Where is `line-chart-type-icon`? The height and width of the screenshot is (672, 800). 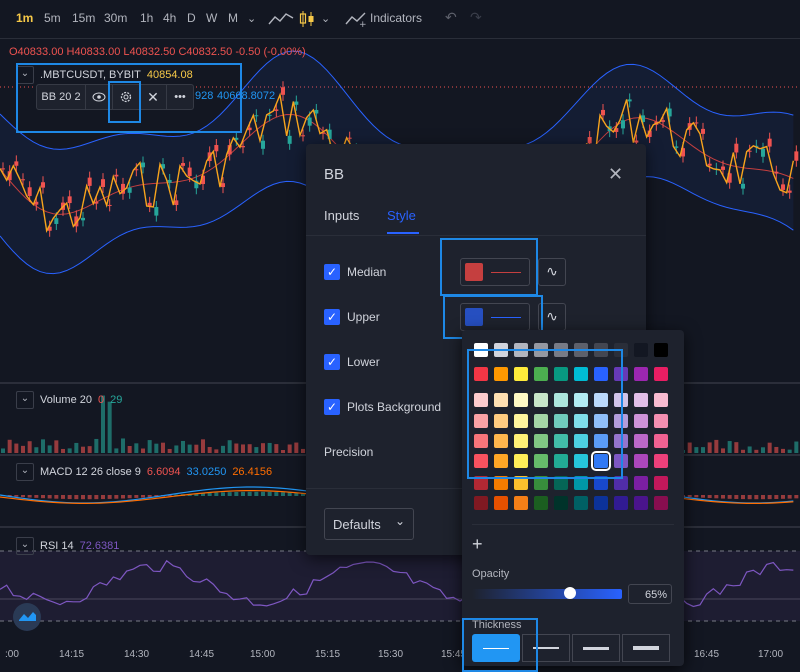 line-chart-type-icon is located at coordinates (281, 19).